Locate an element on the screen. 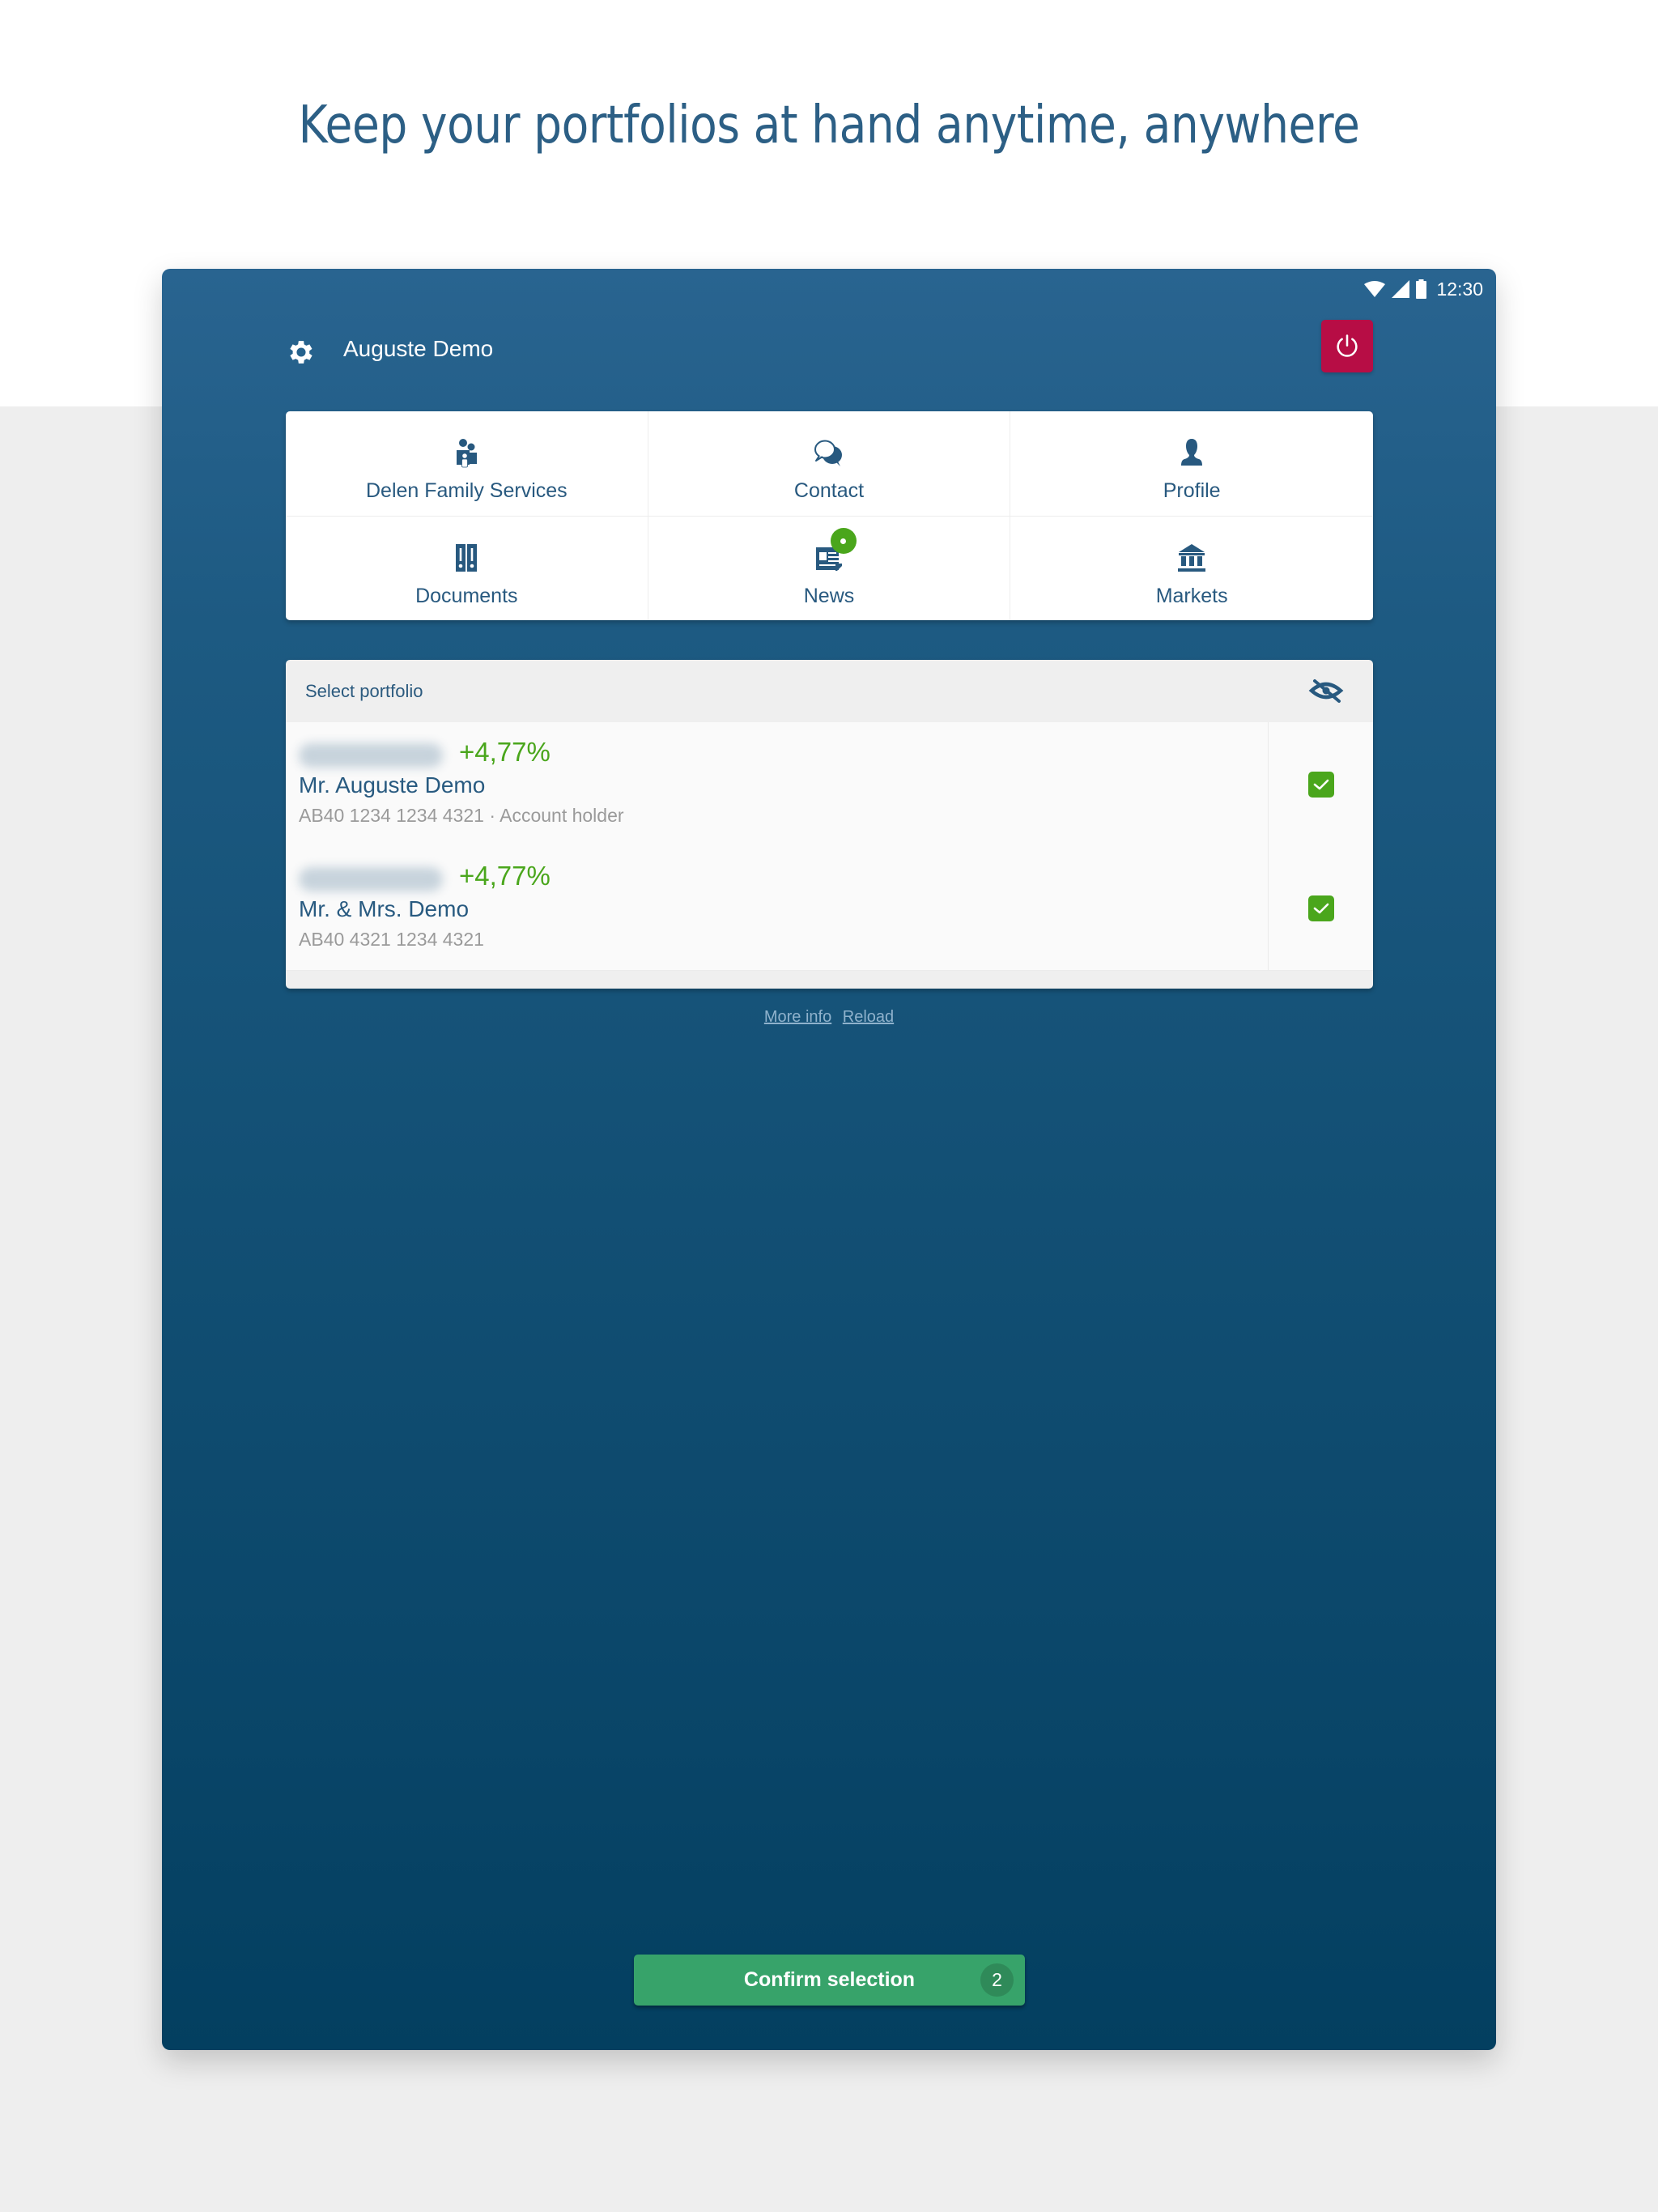  logout-button is located at coordinates (1347, 346).